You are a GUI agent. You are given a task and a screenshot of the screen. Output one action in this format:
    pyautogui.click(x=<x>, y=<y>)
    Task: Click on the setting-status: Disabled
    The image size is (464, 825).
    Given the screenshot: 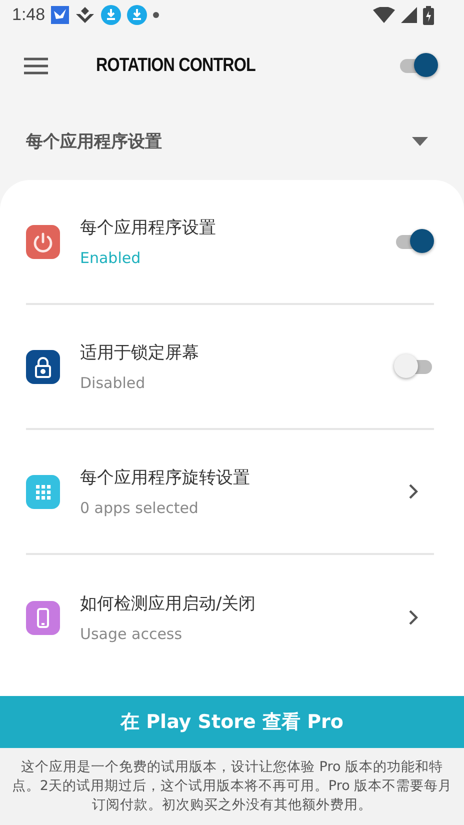 What is the action you would take?
    pyautogui.click(x=113, y=383)
    